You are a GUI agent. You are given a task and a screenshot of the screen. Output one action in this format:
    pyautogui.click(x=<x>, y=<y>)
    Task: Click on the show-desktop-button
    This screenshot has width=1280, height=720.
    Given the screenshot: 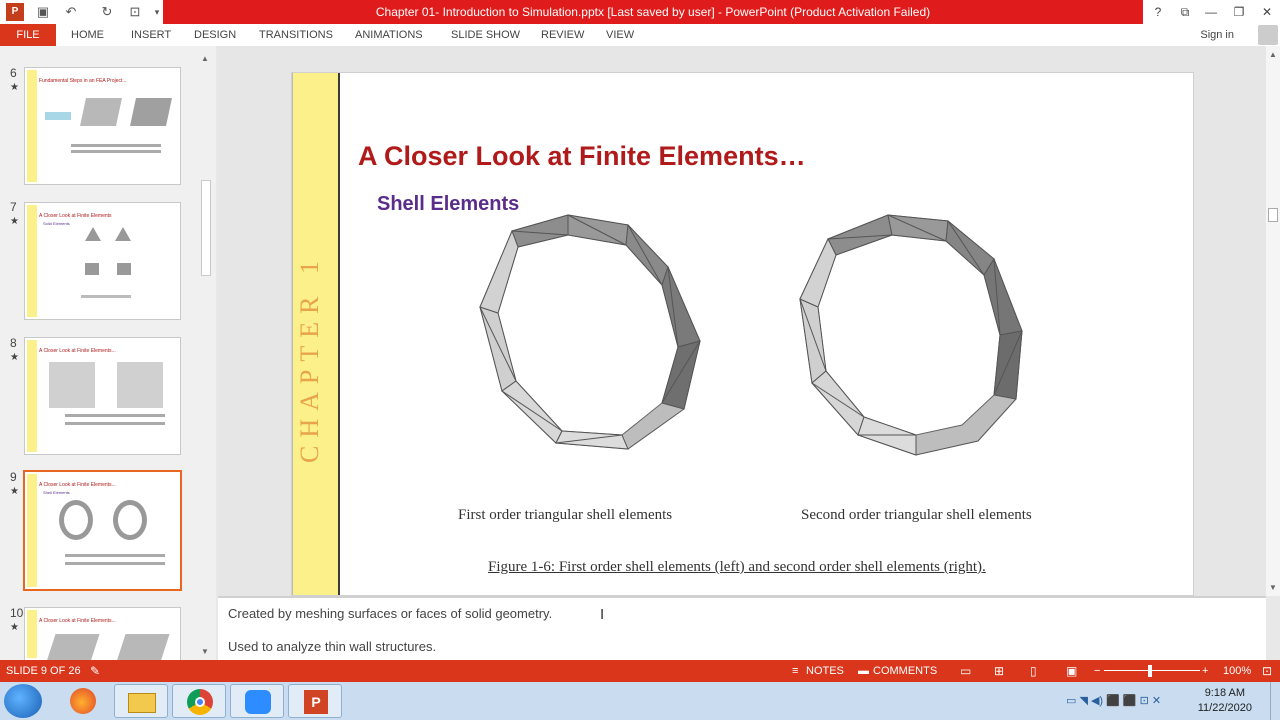 What is the action you would take?
    pyautogui.click(x=1275, y=701)
    